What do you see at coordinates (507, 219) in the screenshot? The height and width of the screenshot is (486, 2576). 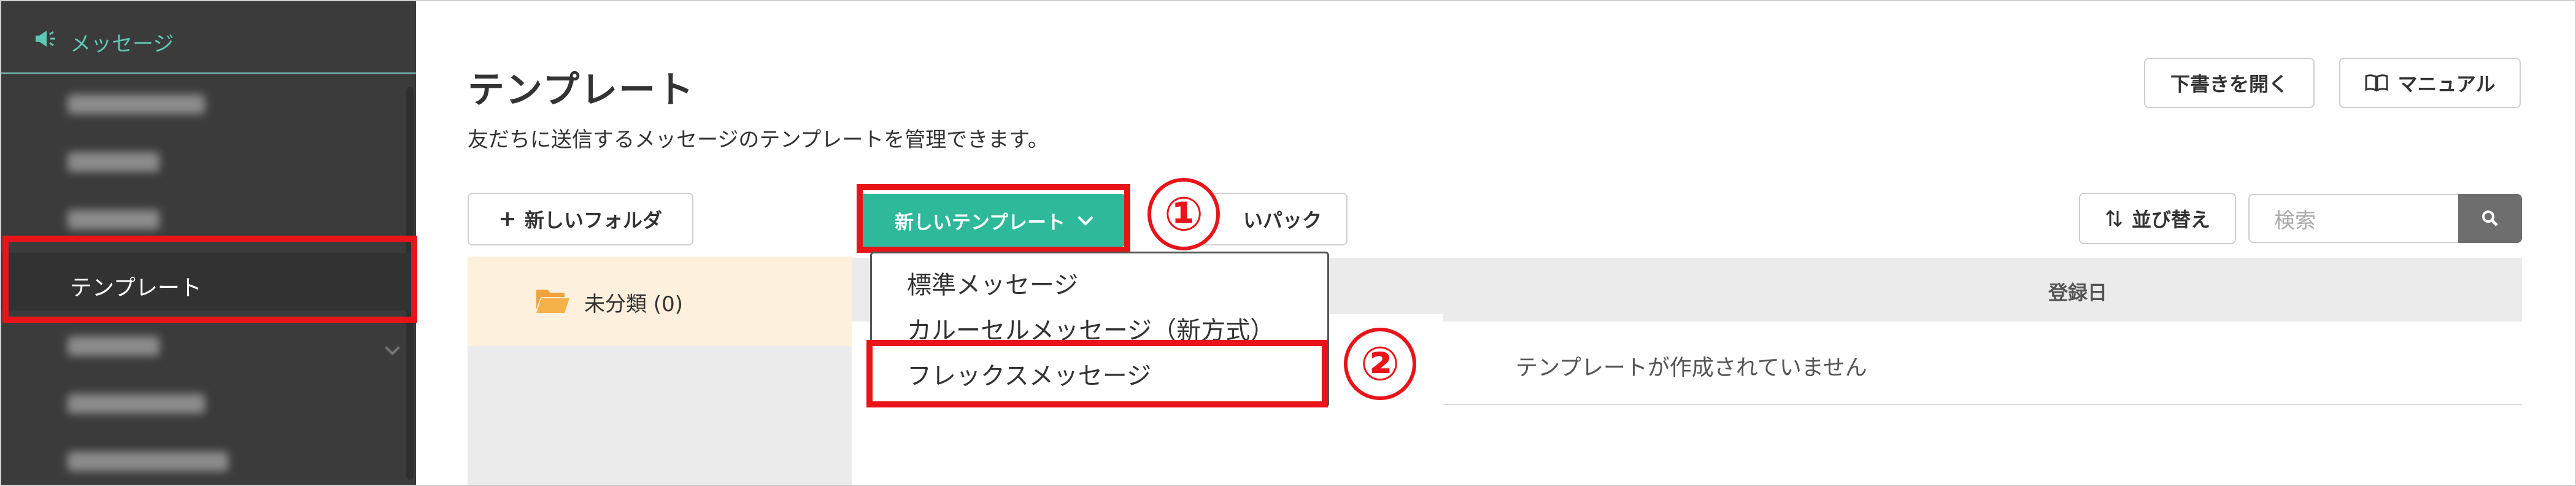 I see `plus-icon` at bounding box center [507, 219].